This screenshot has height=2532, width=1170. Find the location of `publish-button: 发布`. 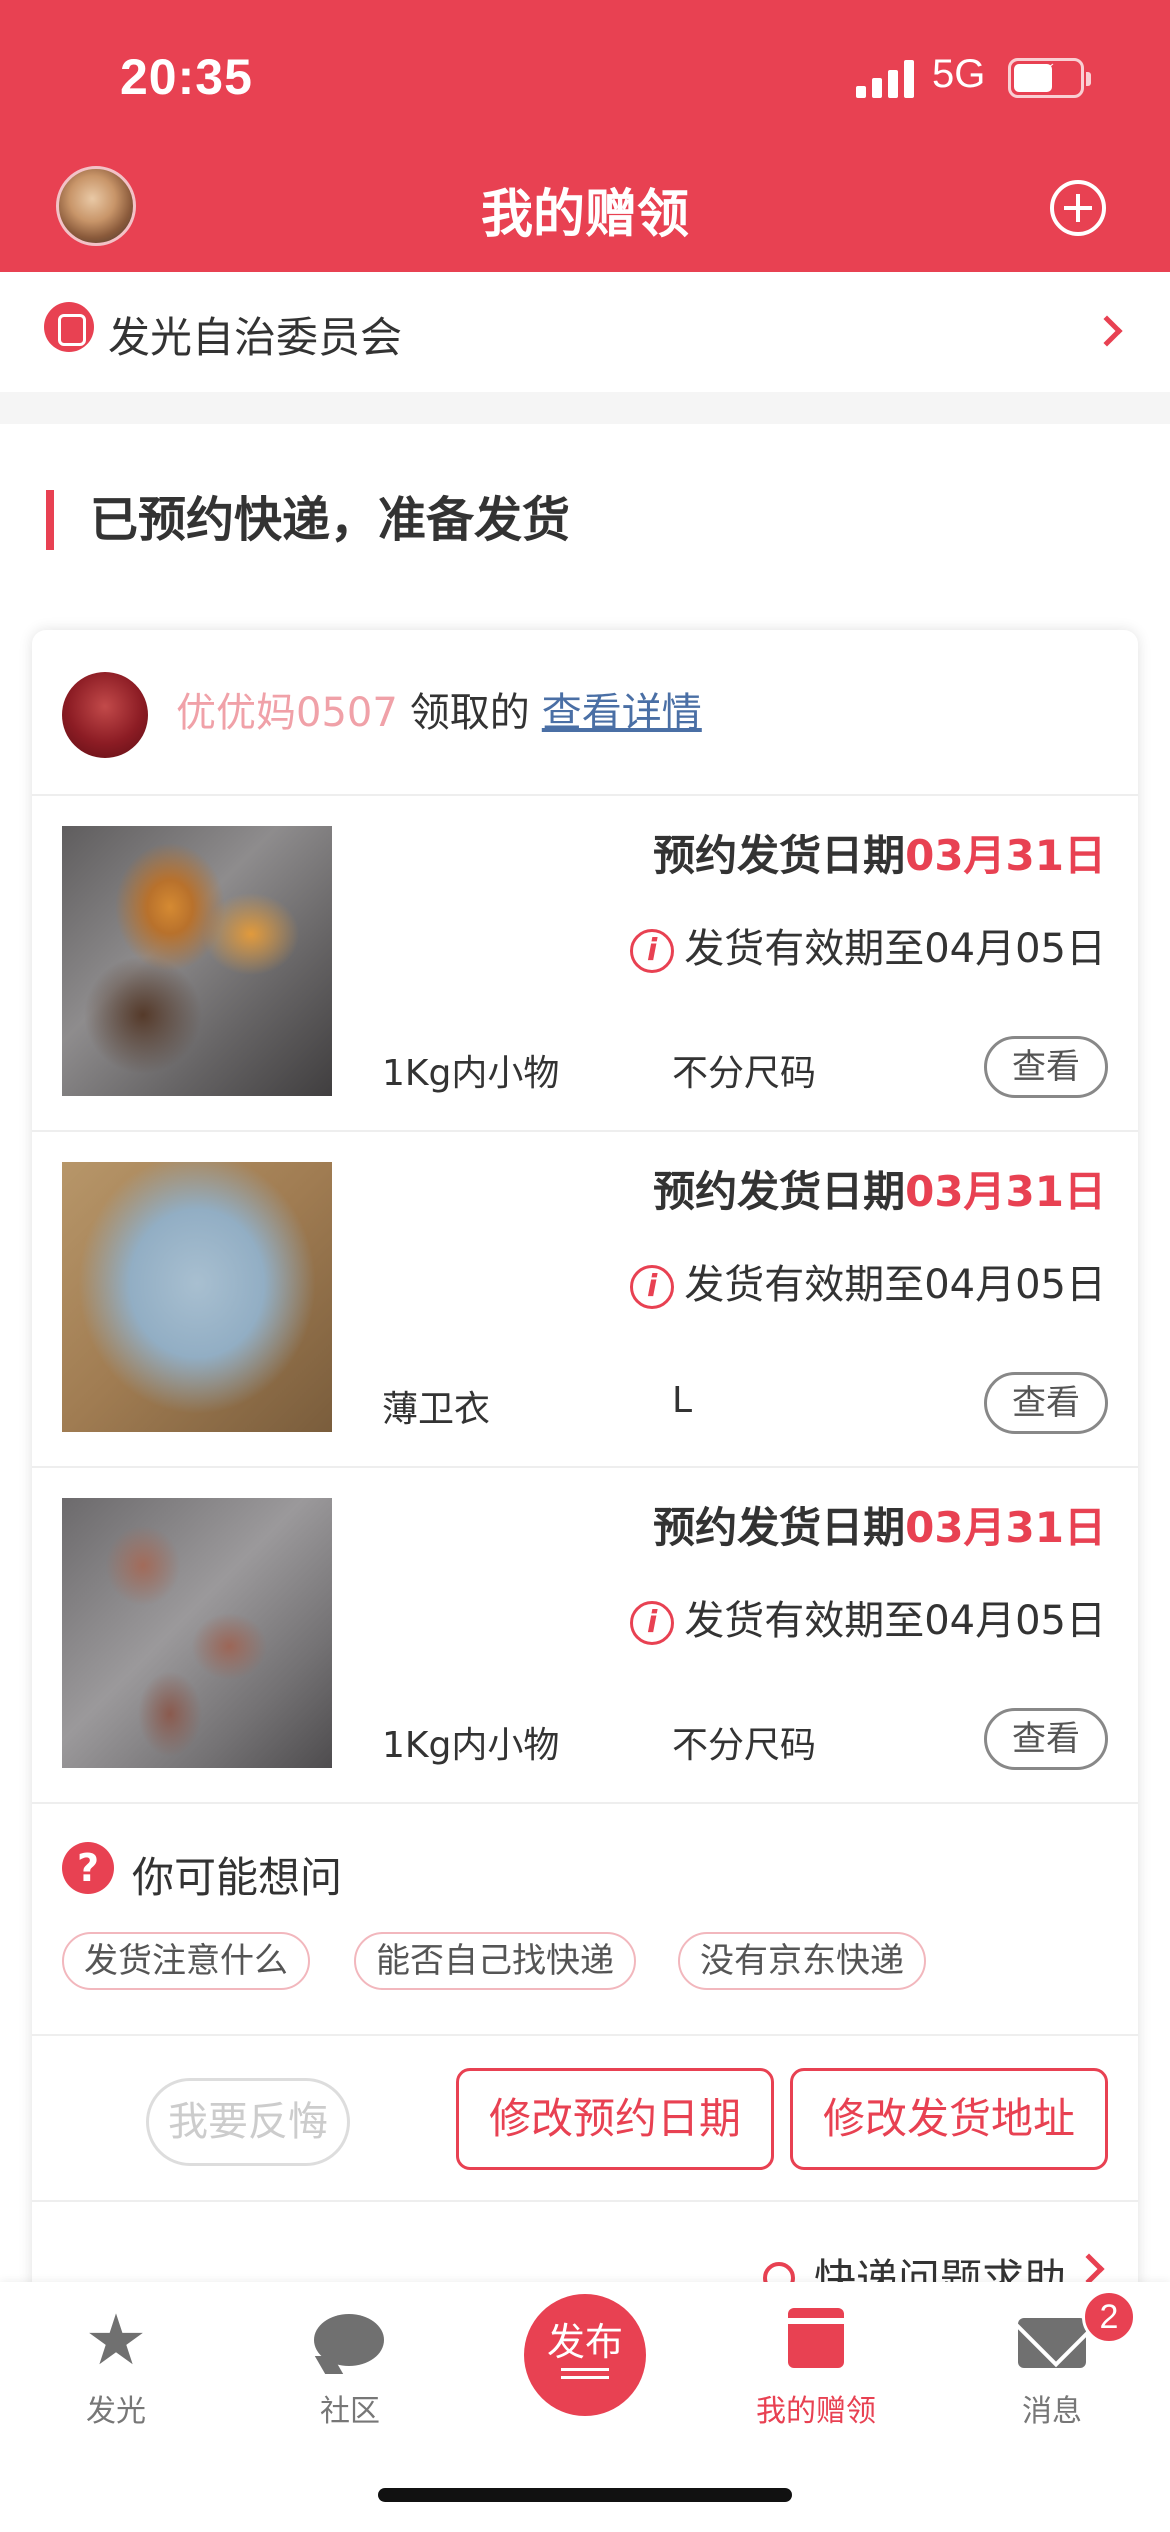

publish-button: 发布 is located at coordinates (585, 2355).